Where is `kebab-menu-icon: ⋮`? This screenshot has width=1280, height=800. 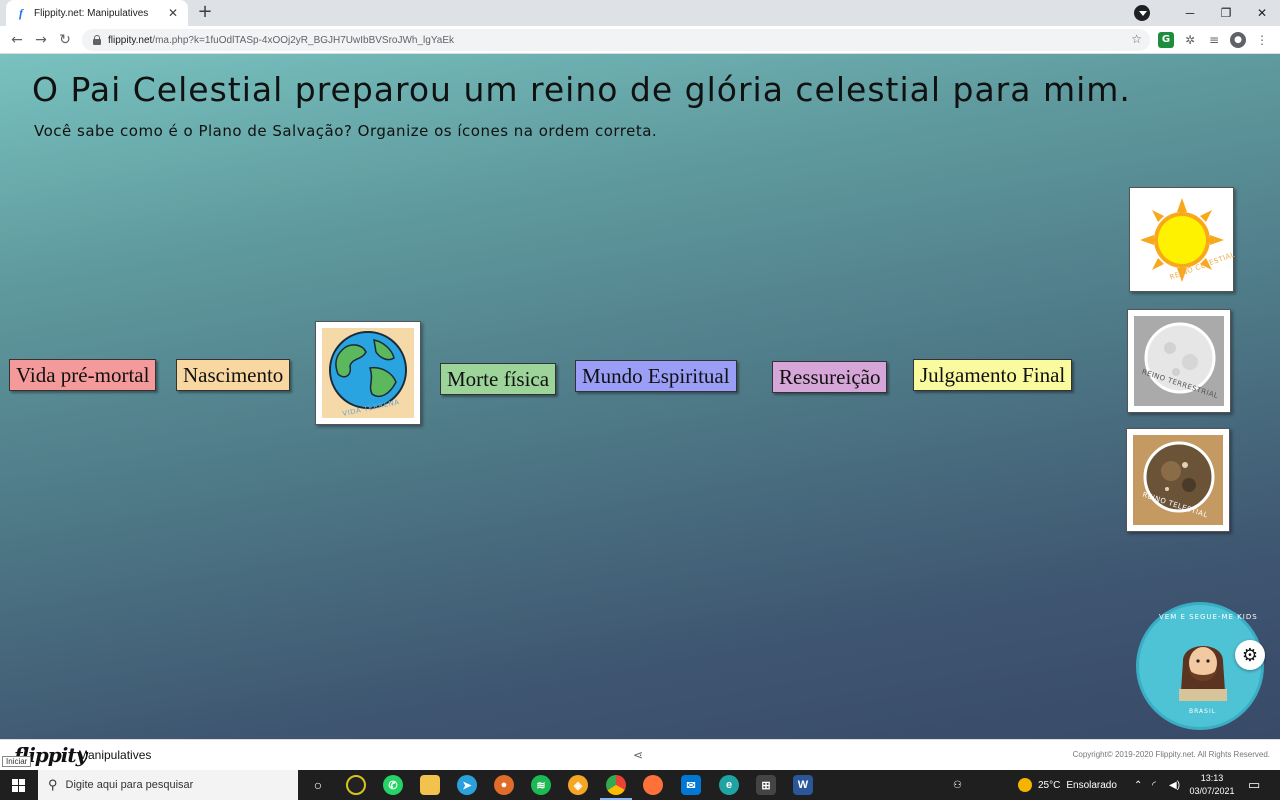 kebab-menu-icon: ⋮ is located at coordinates (1262, 40).